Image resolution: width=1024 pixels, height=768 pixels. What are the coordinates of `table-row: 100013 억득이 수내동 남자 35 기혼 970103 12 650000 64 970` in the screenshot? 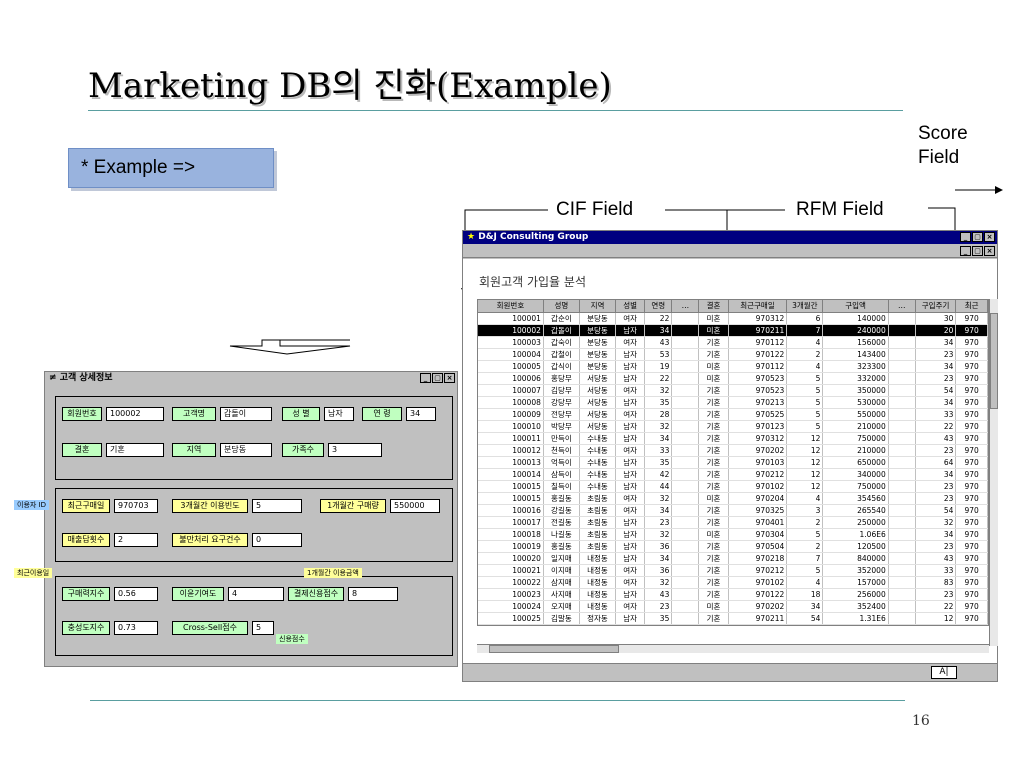 It's located at (733, 462).